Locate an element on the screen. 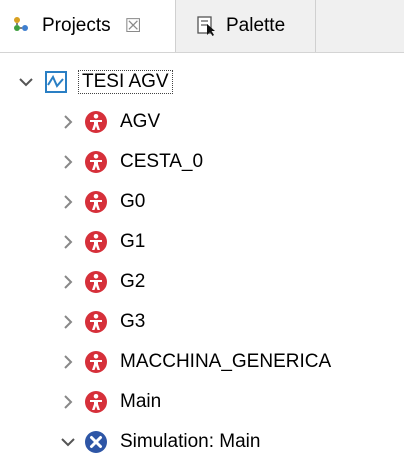  tree-item-label: CESTA_0 is located at coordinates (162, 161).